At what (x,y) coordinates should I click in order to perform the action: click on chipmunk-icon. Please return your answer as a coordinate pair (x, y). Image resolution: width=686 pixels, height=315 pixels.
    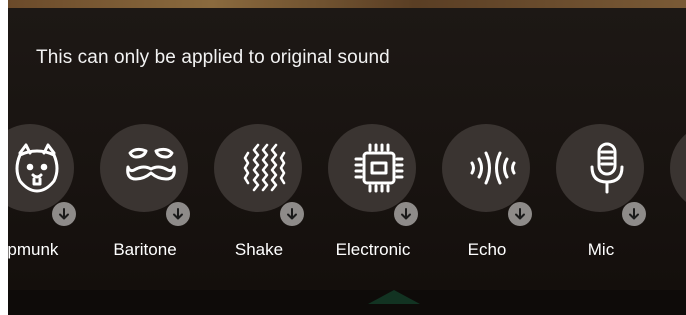
    Looking at the image, I should click on (37, 168).